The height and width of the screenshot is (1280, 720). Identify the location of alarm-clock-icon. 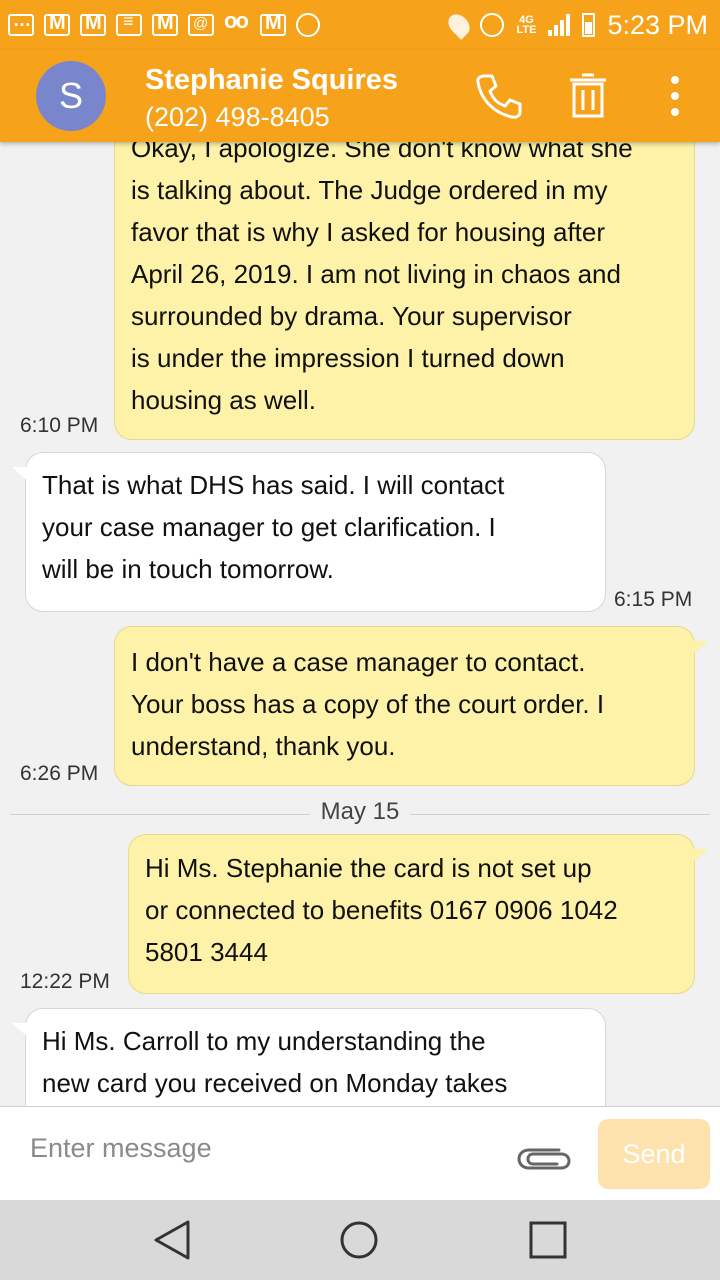
(492, 25).